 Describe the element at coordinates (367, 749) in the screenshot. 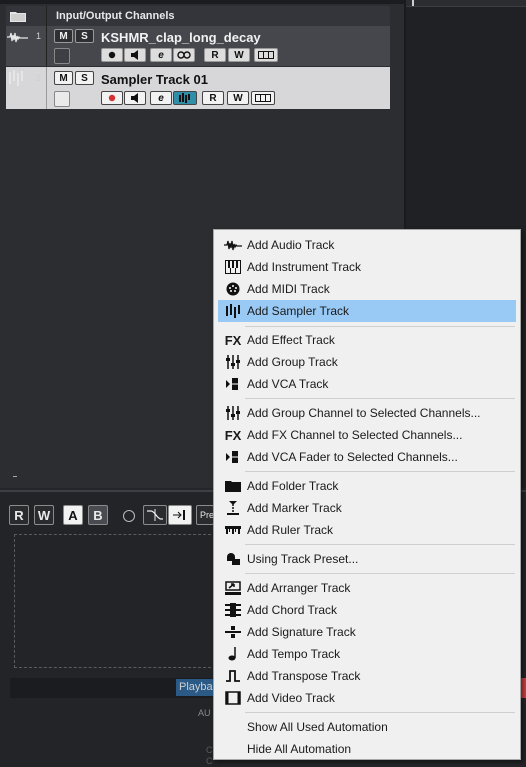

I see `menu-item-hide-all-automation: Hide All Automation` at that location.